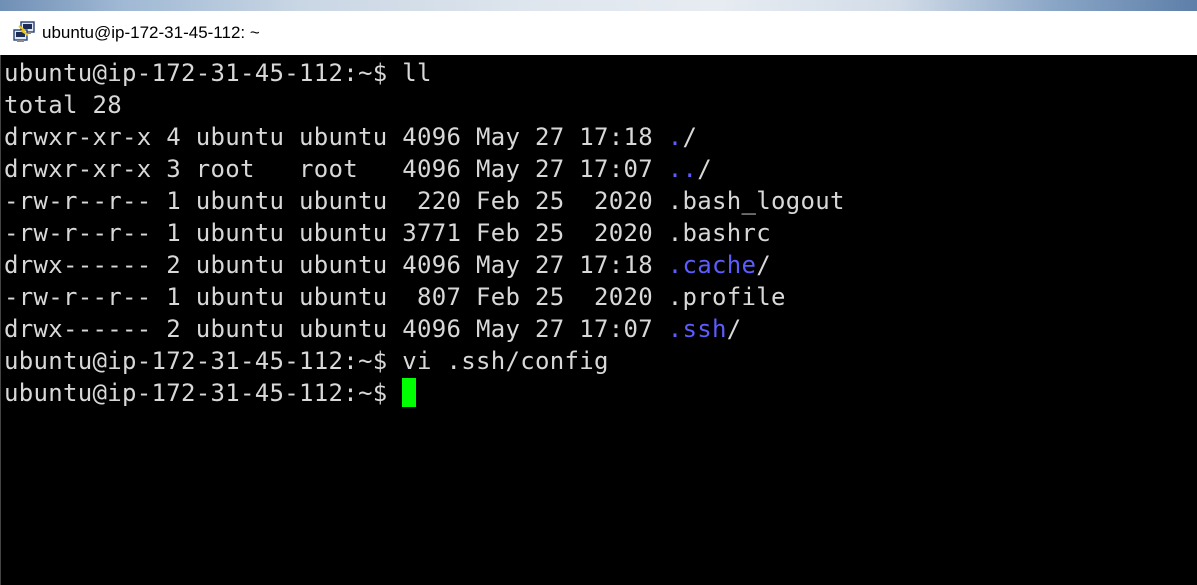 This screenshot has height=585, width=1197. What do you see at coordinates (697, 329) in the screenshot?
I see `listing-name: .ssh` at bounding box center [697, 329].